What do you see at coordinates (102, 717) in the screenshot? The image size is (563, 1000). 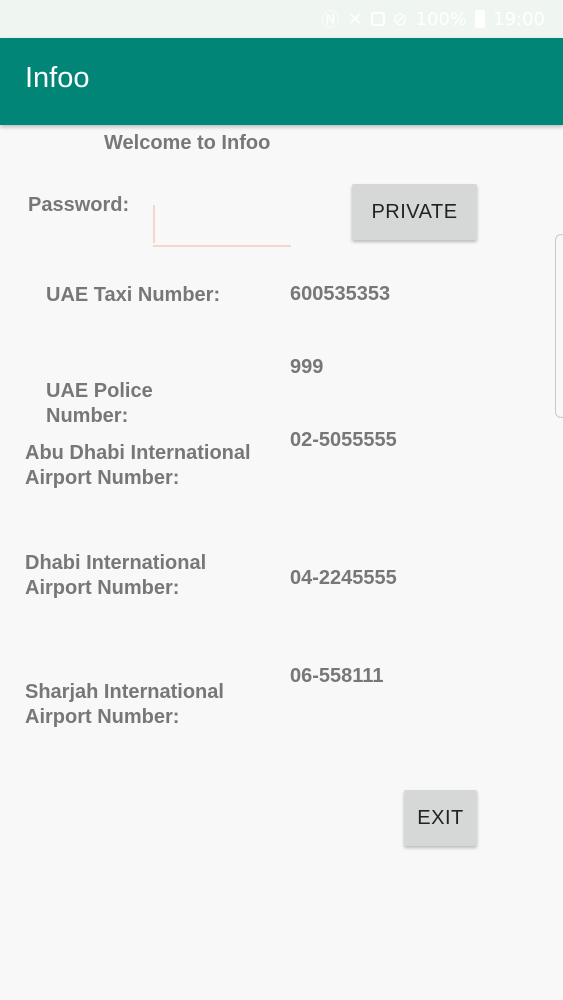 I see `sharjah-label-line2: Airport Number:` at bounding box center [102, 717].